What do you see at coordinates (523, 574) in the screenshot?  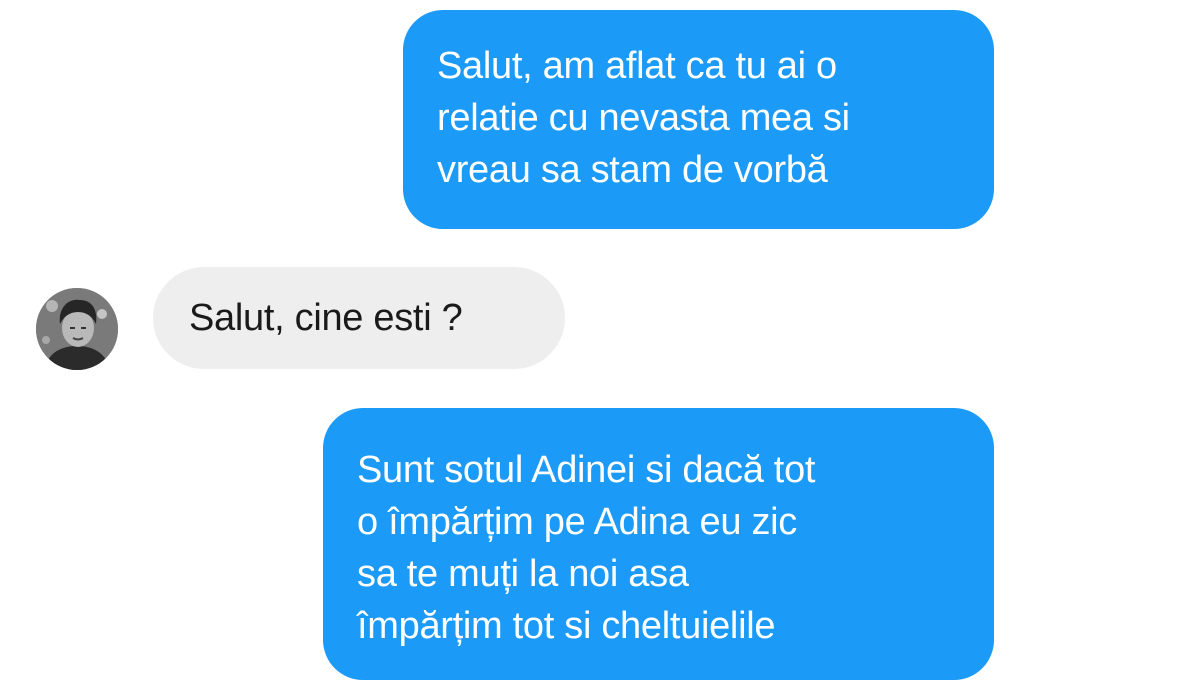 I see `message-line: sa te muți la noi asa` at bounding box center [523, 574].